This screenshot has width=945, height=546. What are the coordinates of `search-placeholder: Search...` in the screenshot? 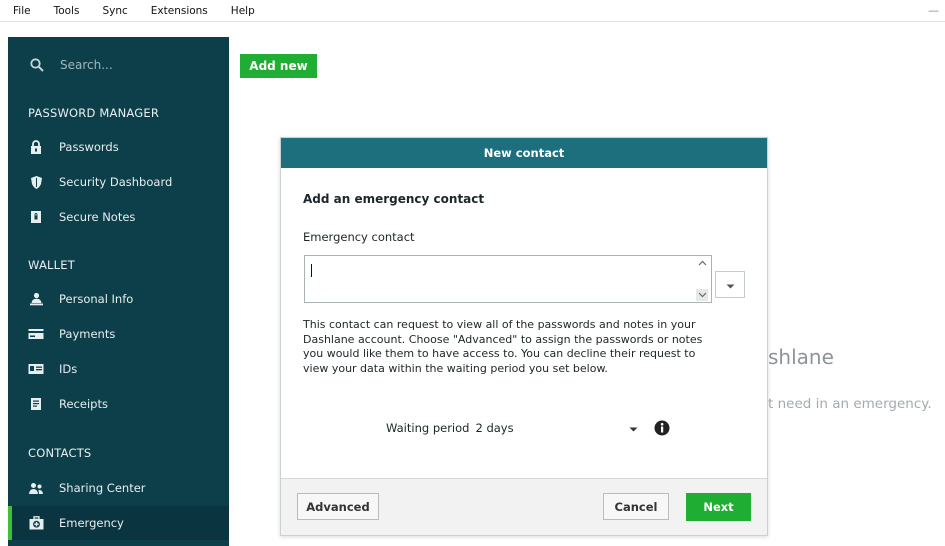 It's located at (86, 65).